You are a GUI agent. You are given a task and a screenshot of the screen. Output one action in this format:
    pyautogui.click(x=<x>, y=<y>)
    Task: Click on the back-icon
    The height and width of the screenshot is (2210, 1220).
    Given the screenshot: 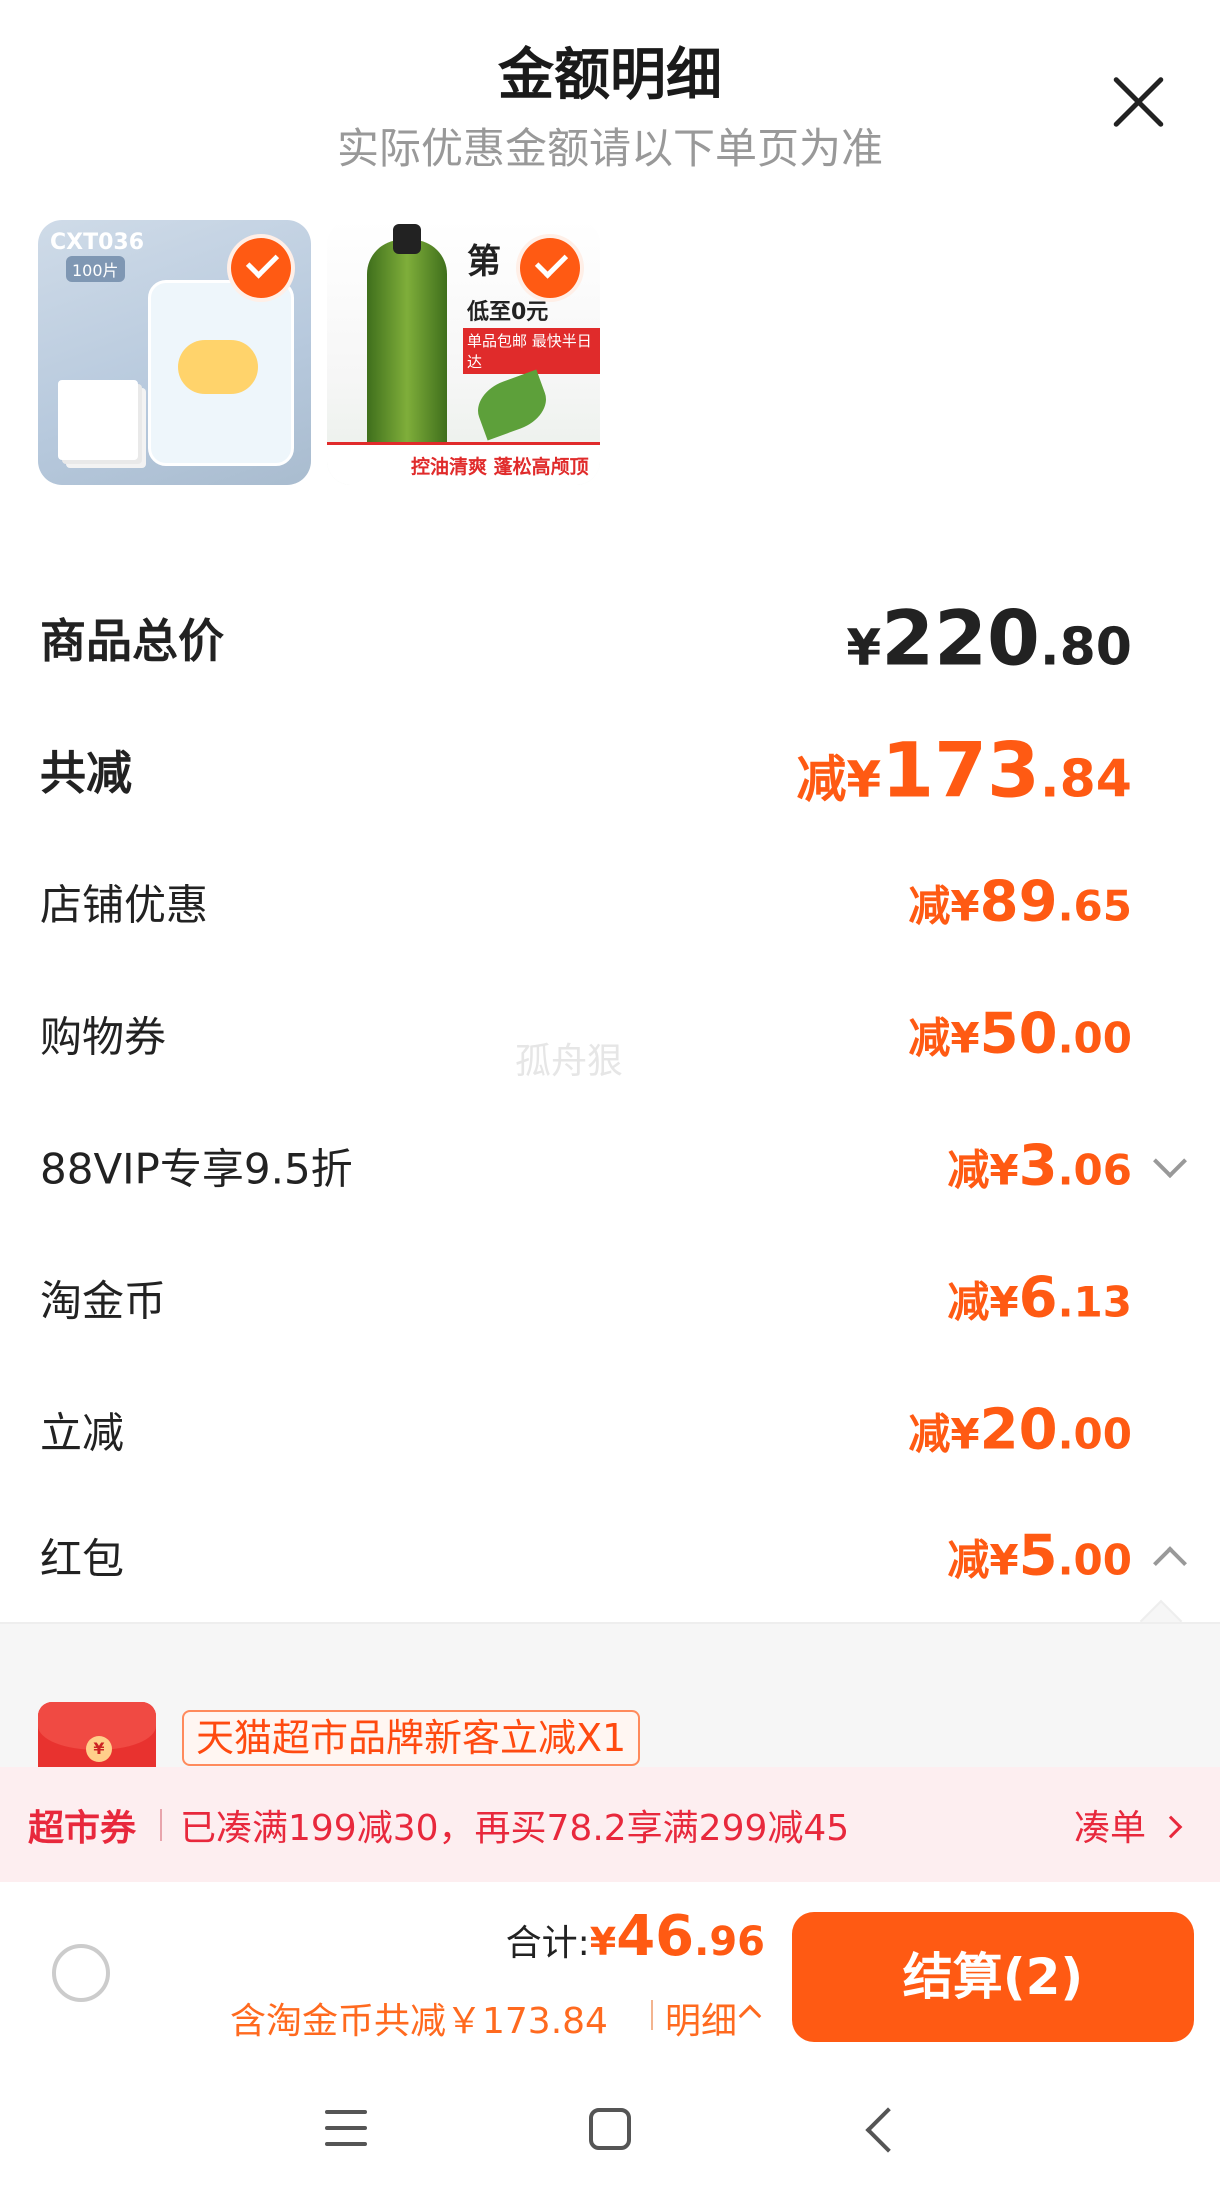 What is the action you would take?
    pyautogui.click(x=888, y=2130)
    